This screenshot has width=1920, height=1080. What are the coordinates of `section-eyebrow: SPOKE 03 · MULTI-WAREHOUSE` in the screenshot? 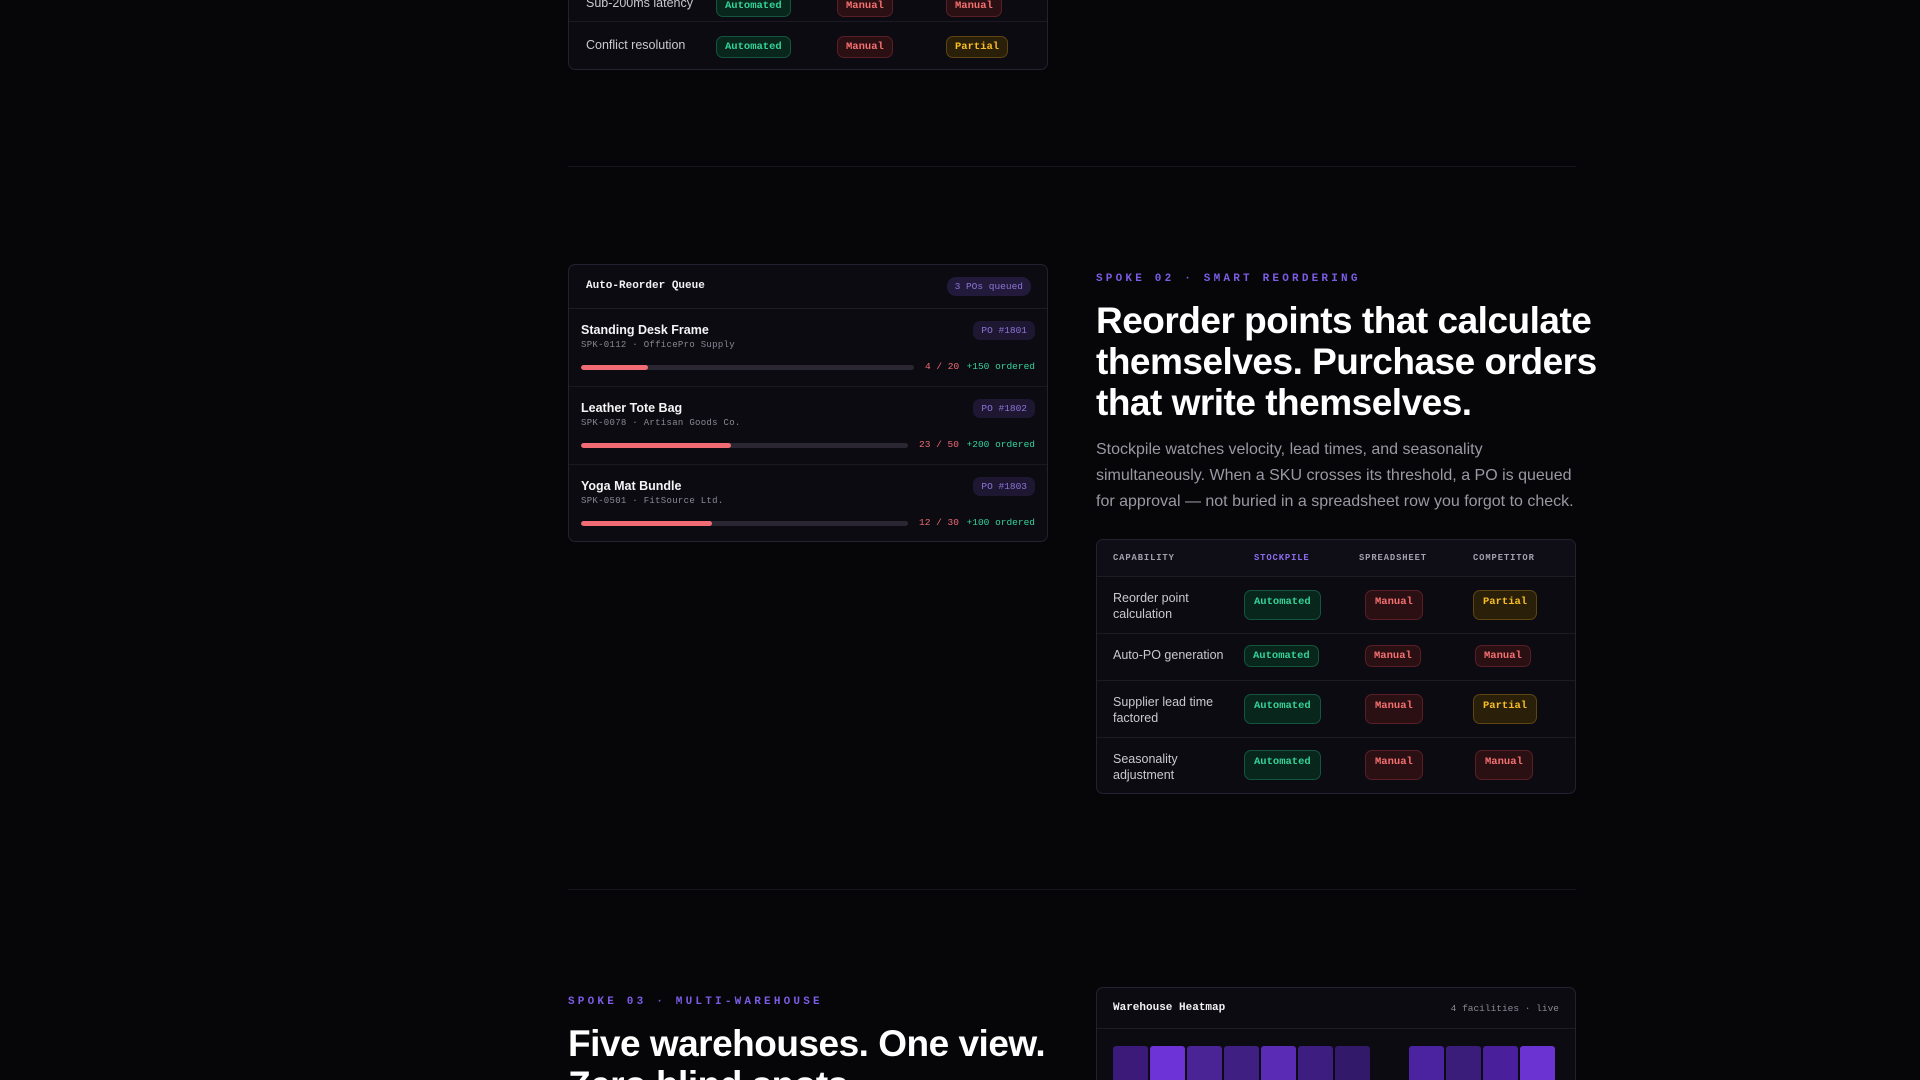 It's located at (695, 1002).